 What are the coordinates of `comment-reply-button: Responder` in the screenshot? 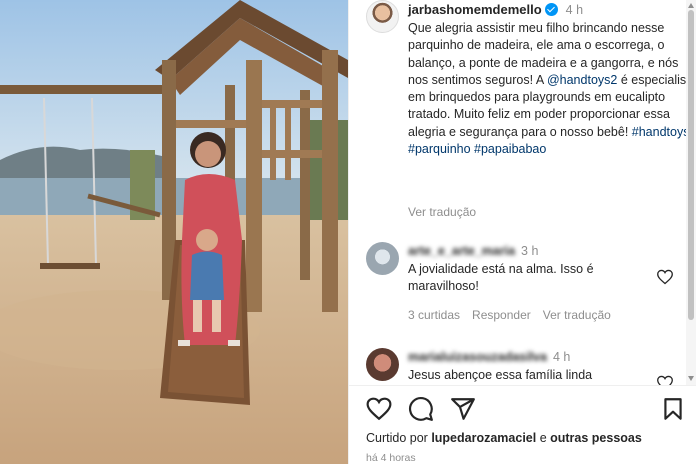 It's located at (501, 315).